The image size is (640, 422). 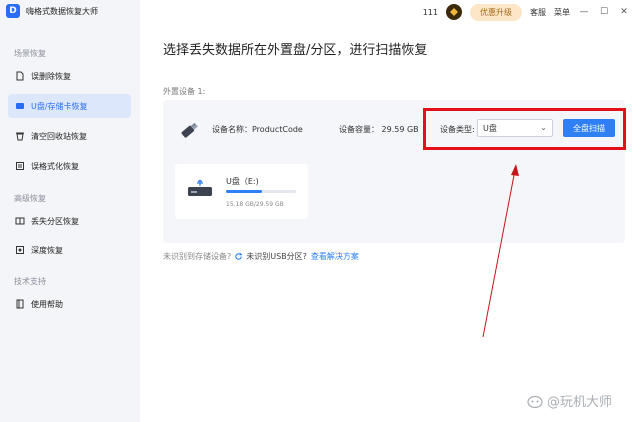 I want to click on menu-button: 菜单, so click(x=562, y=12).